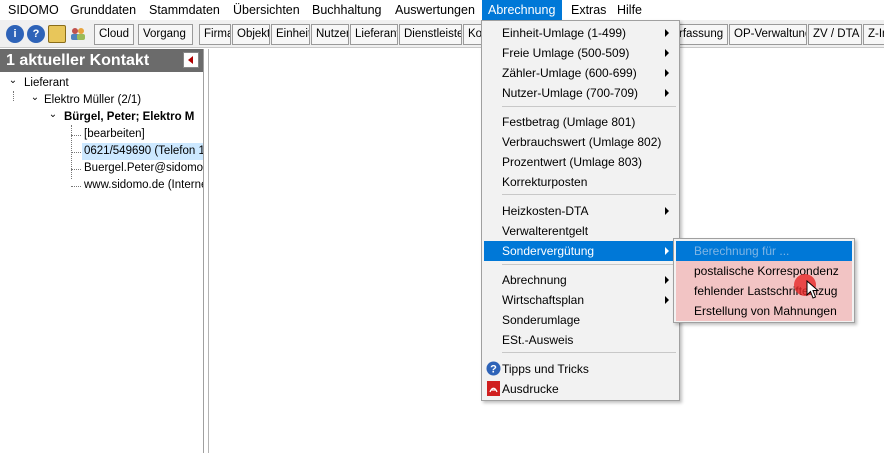 The image size is (884, 453). What do you see at coordinates (184, 10) in the screenshot?
I see `menu-stammdaten: Stammdaten` at bounding box center [184, 10].